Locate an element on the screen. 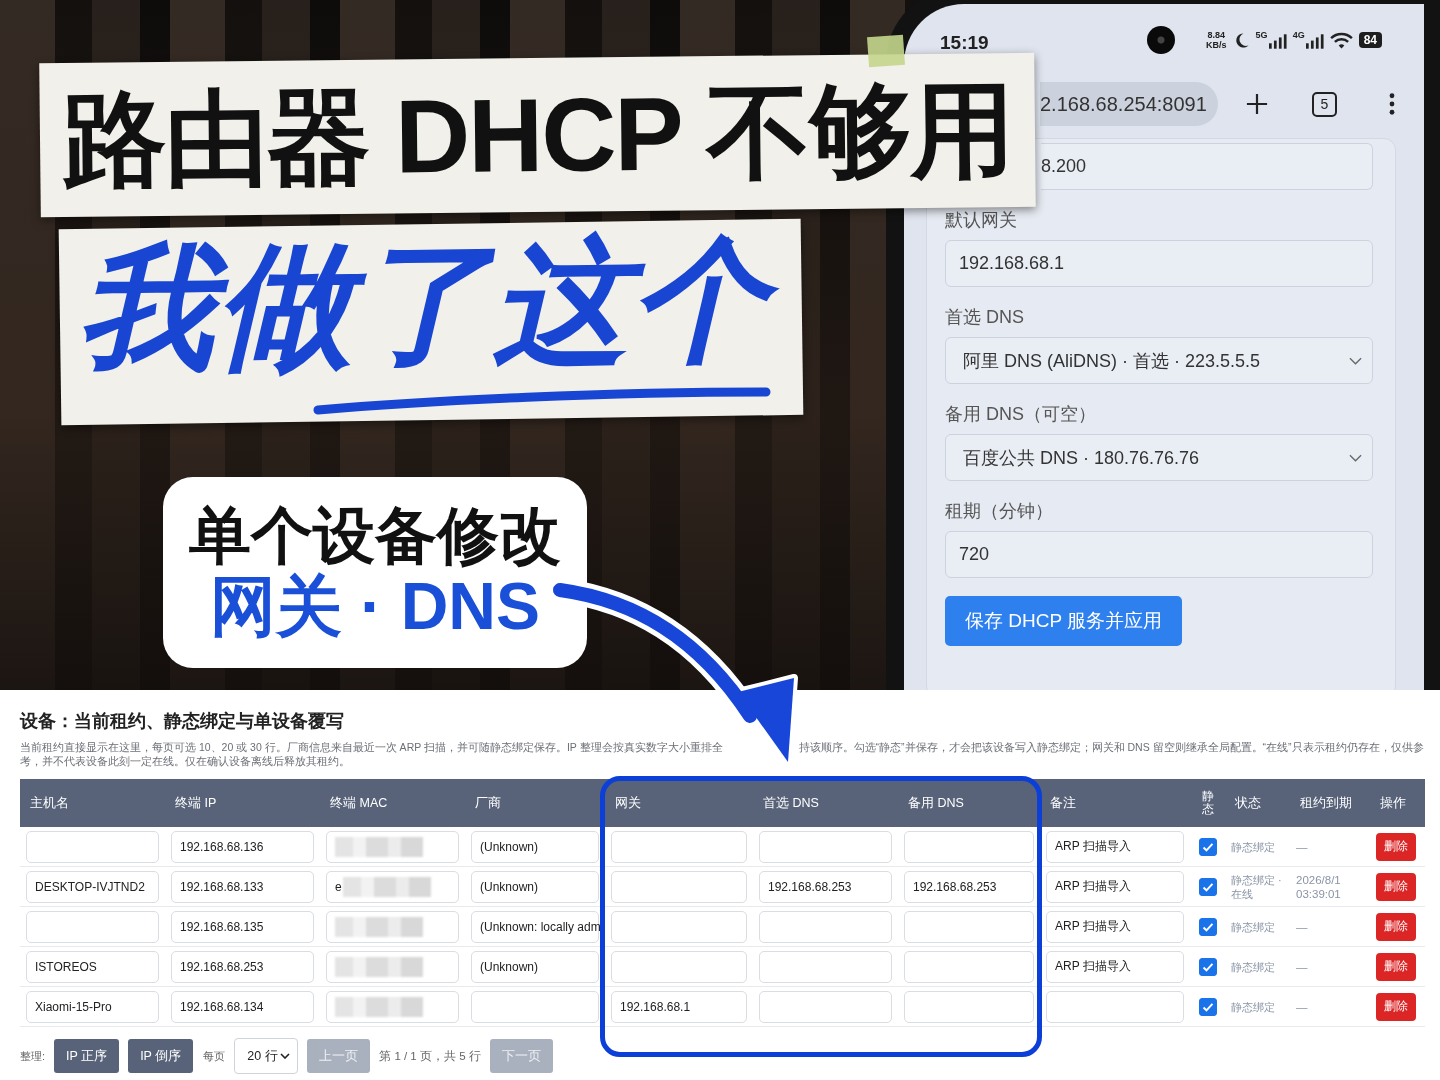 The width and height of the screenshot is (1440, 1080). hostname-input: Xiaomi-15-Pro is located at coordinates (92, 1006).